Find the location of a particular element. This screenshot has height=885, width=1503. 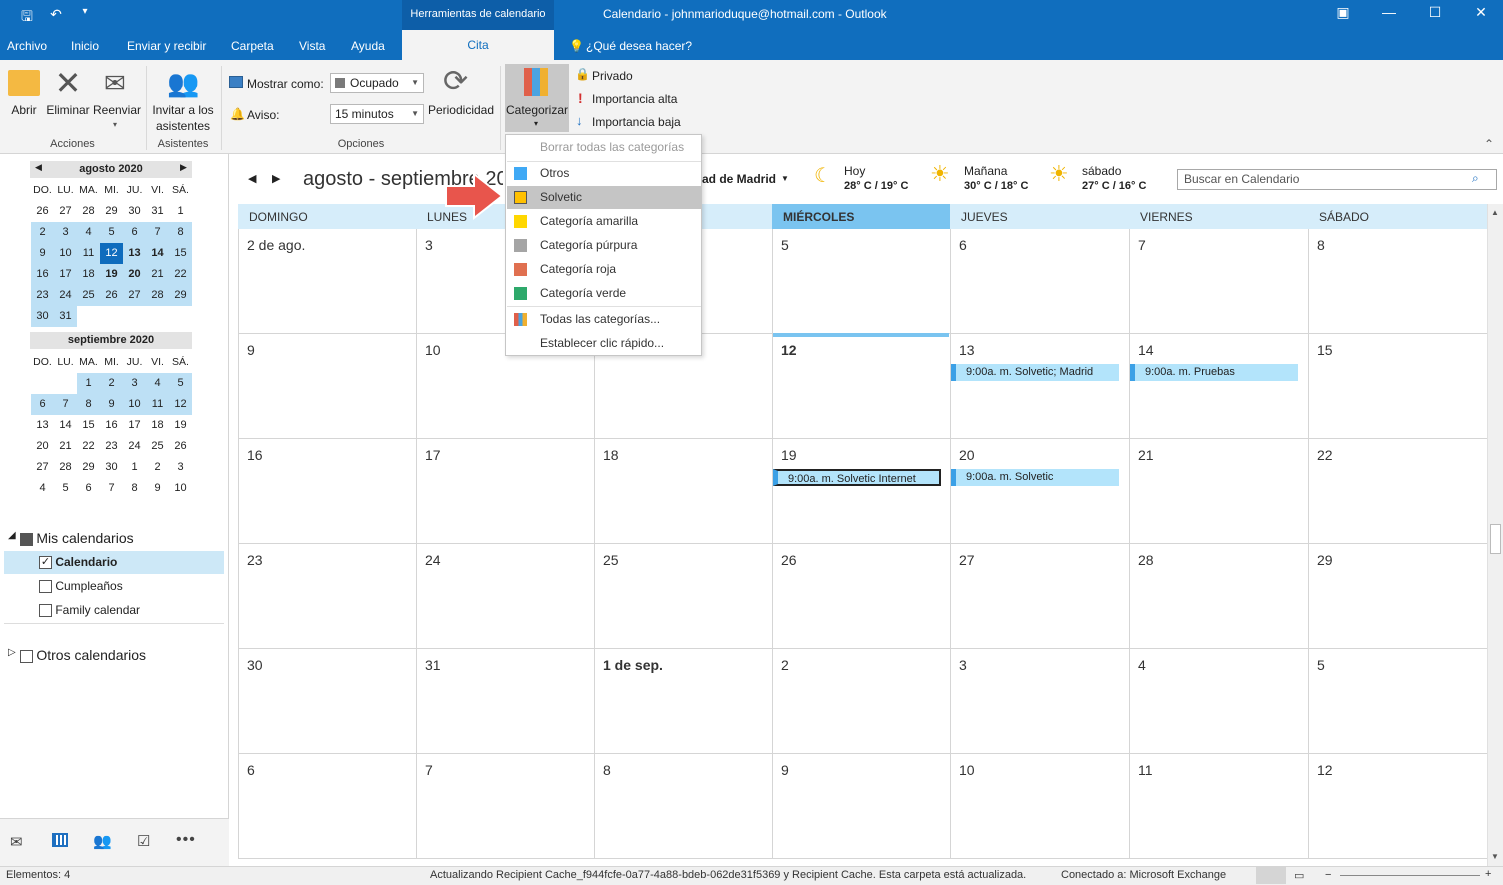

mini-cal-day: 15 is located at coordinates (180, 253).